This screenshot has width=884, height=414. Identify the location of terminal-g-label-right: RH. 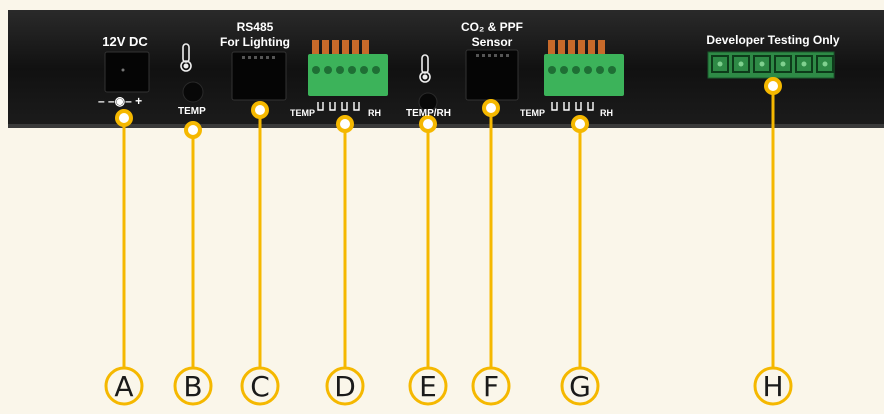
(606, 113).